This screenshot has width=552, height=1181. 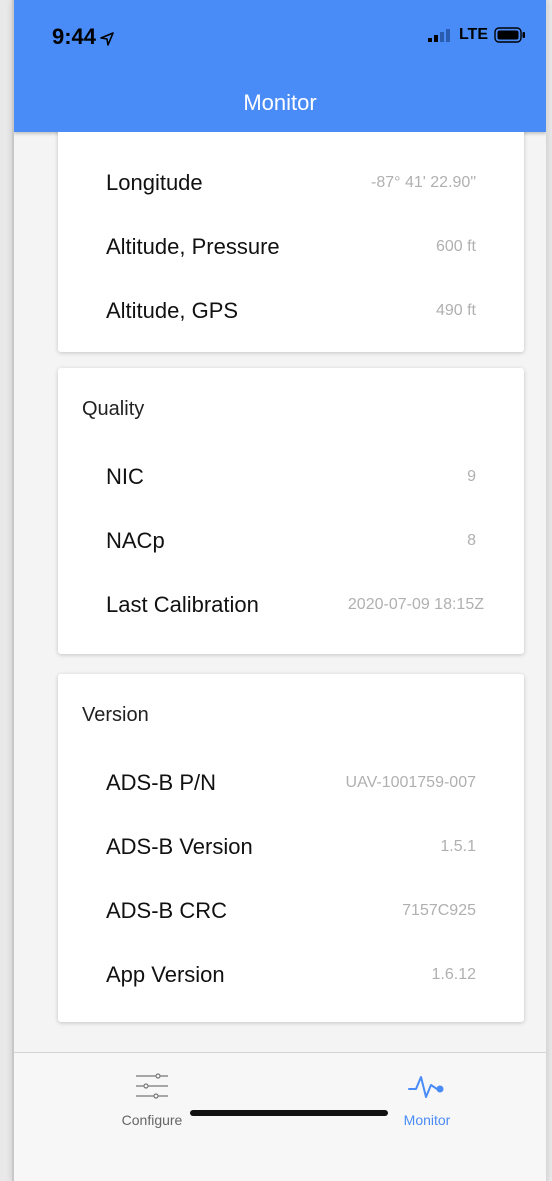 I want to click on status-time-text: 9:44, so click(x=74, y=36).